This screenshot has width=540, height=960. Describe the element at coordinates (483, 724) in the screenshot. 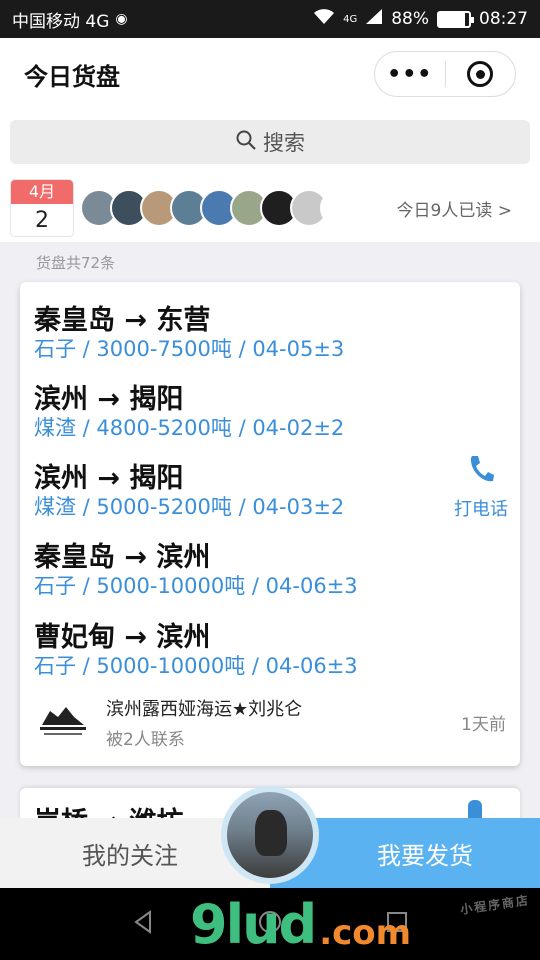

I see `post-time: 1天前` at that location.